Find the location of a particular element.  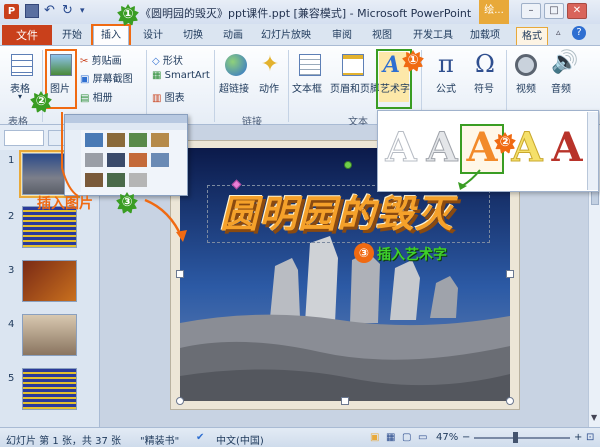

tab-file: 文件 is located at coordinates (27, 35).